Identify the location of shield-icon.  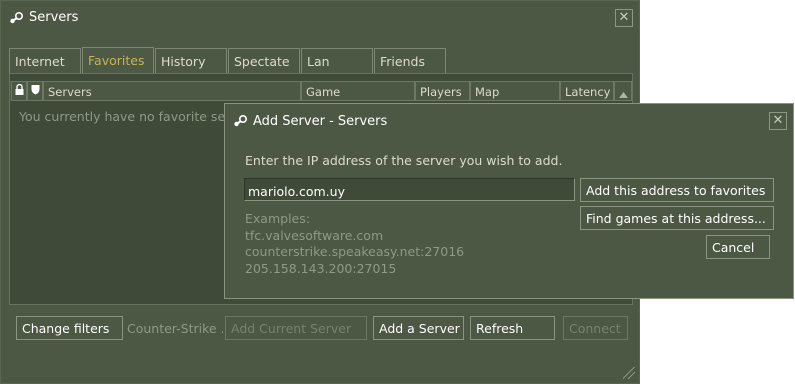
(35, 91).